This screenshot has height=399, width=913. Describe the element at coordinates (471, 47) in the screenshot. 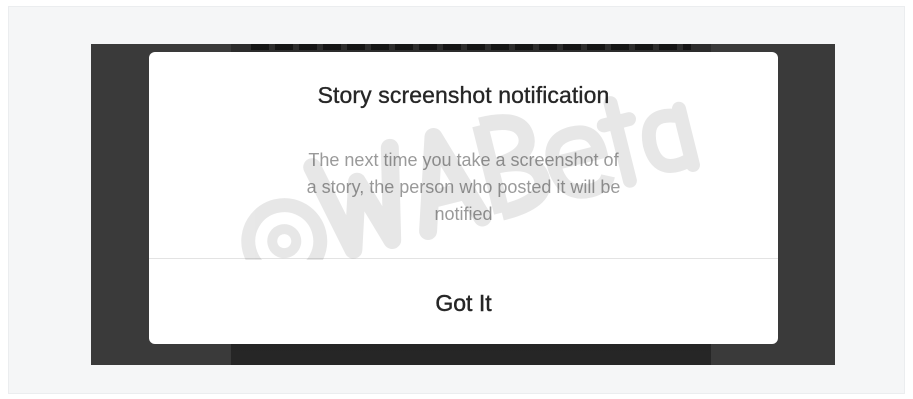

I see `story-photo-caption` at that location.